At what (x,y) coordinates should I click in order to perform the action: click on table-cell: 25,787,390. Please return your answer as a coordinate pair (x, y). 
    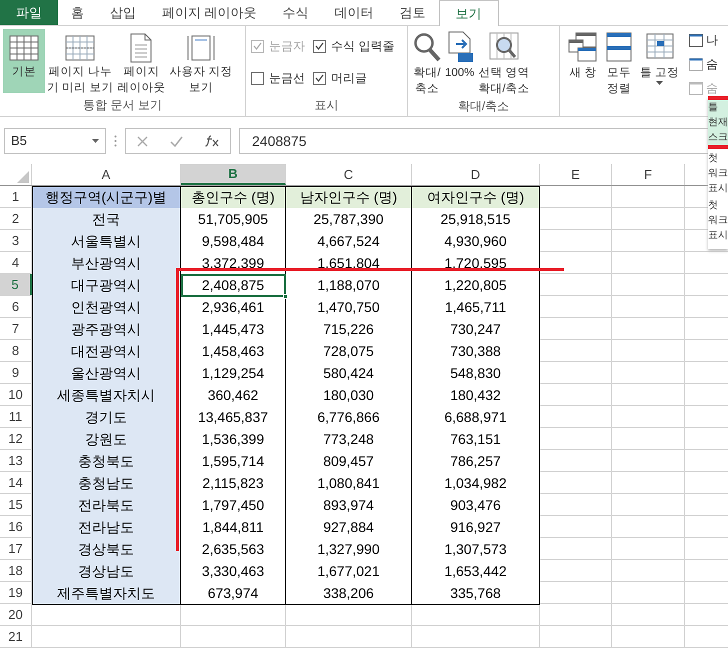
    Looking at the image, I should click on (349, 219).